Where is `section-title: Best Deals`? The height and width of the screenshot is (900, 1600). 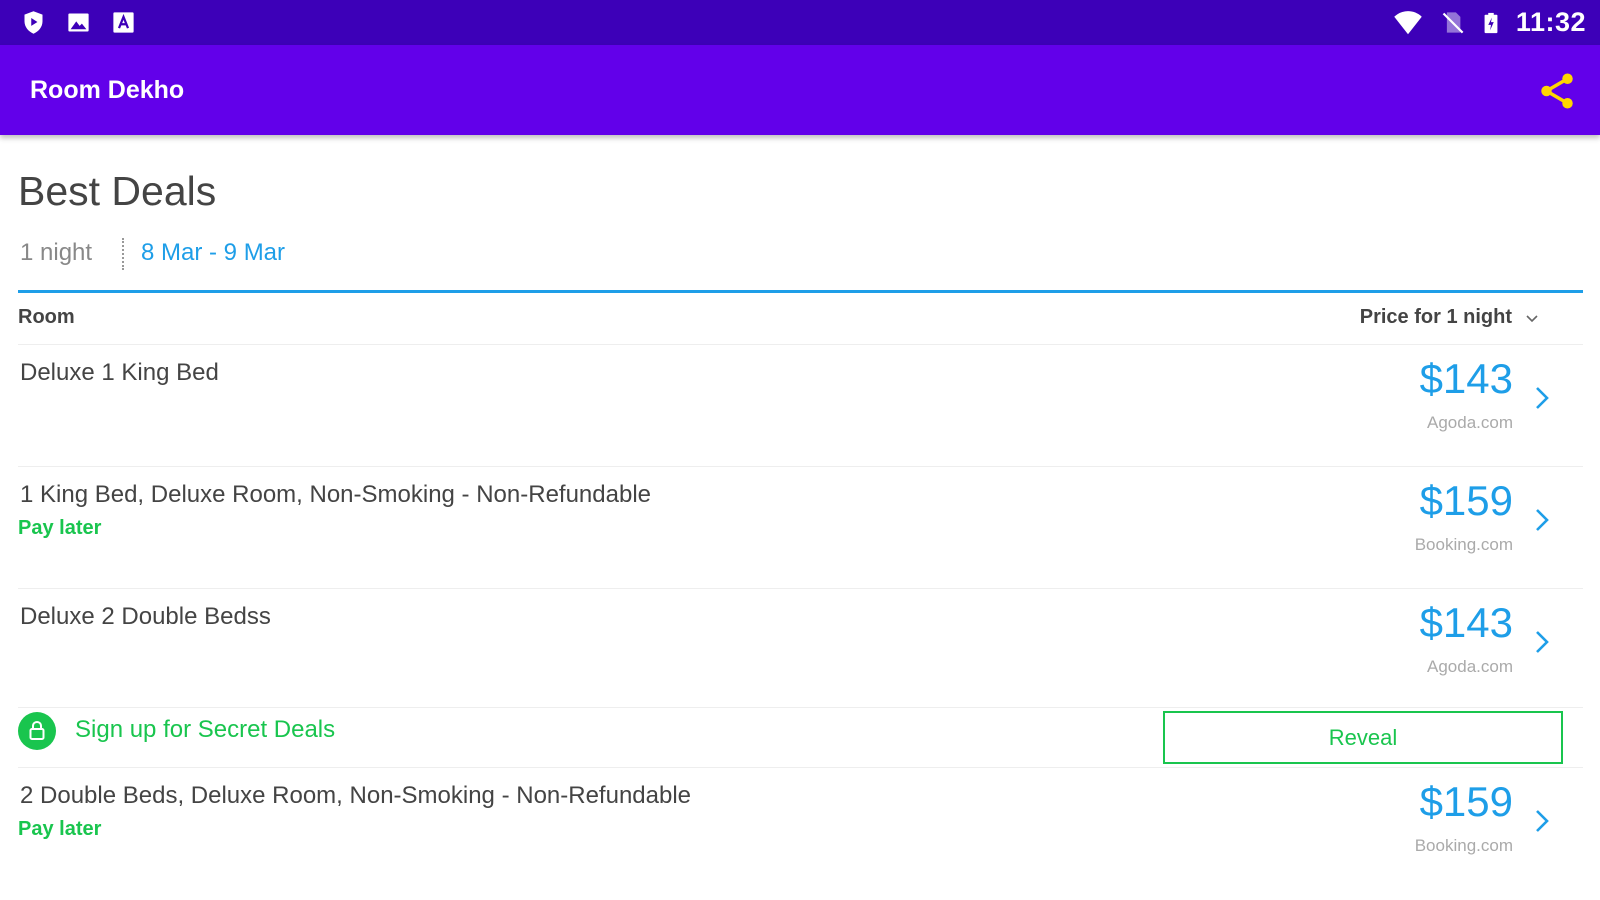
section-title: Best Deals is located at coordinates (117, 191).